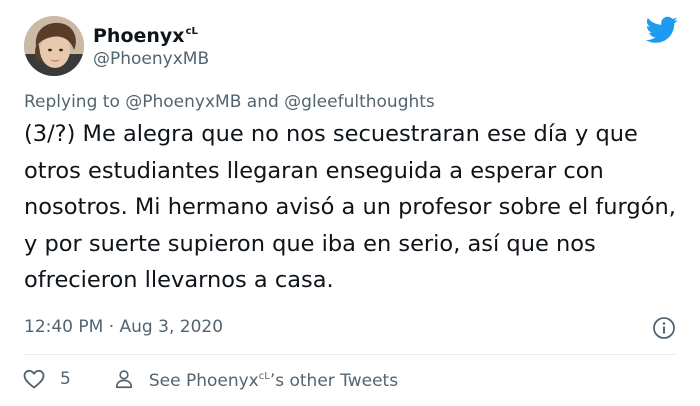  I want to click on tweet-timestamp: 12:40 PM · Aug 3, 2020, so click(123, 327).